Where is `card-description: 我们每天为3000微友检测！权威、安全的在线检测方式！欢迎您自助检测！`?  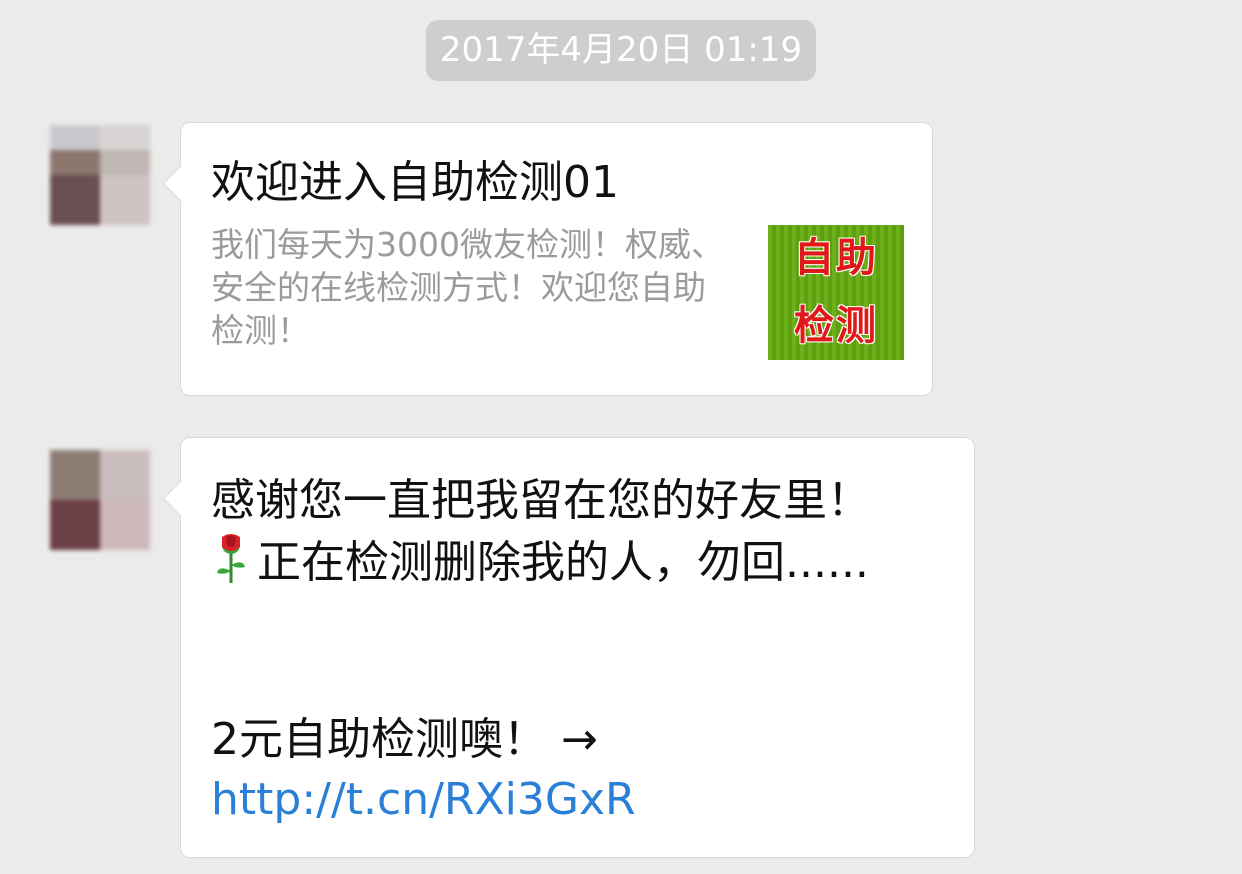 card-description: 我们每天为3000微友检测！权威、安全的在线检测方式！欢迎您自助检测！ is located at coordinates (467, 287).